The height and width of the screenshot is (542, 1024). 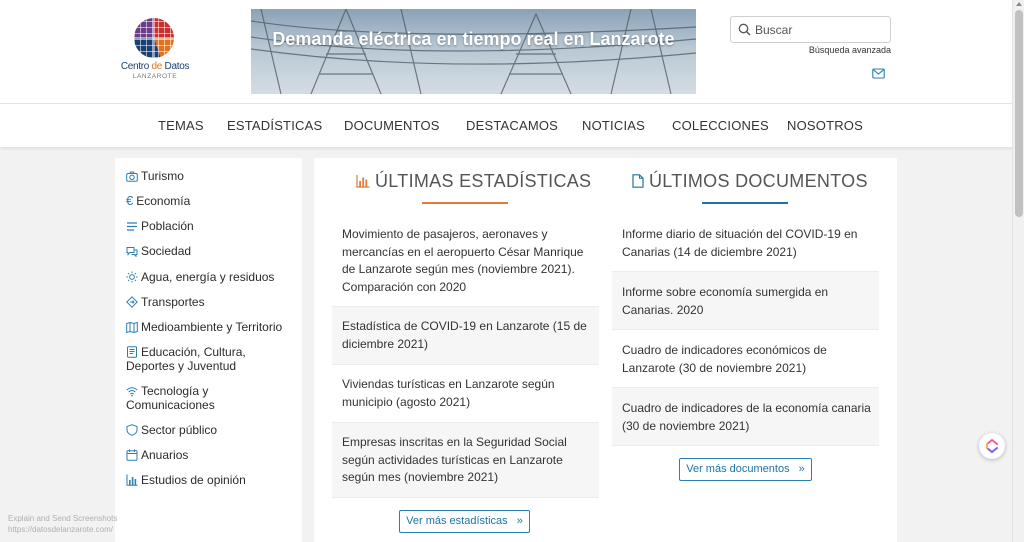 I want to click on nav-temas: TEMAS, so click(x=181, y=125).